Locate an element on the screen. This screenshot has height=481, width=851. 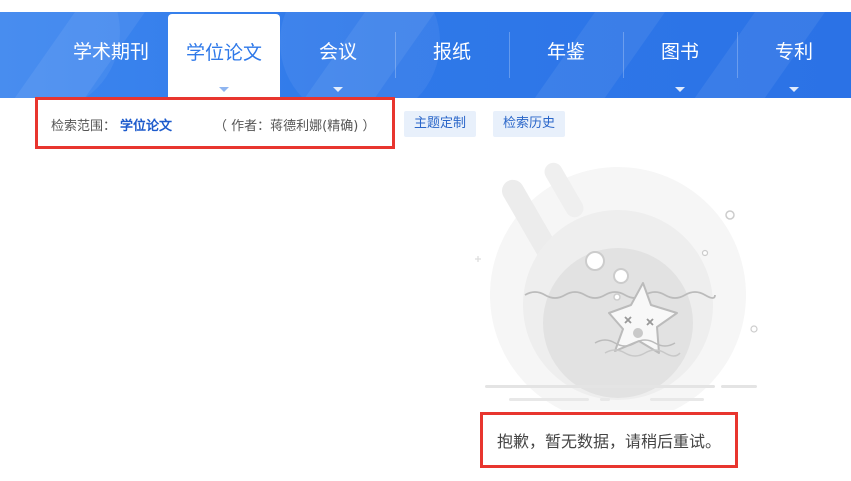
tab-label: 学位论文 is located at coordinates (223, 52).